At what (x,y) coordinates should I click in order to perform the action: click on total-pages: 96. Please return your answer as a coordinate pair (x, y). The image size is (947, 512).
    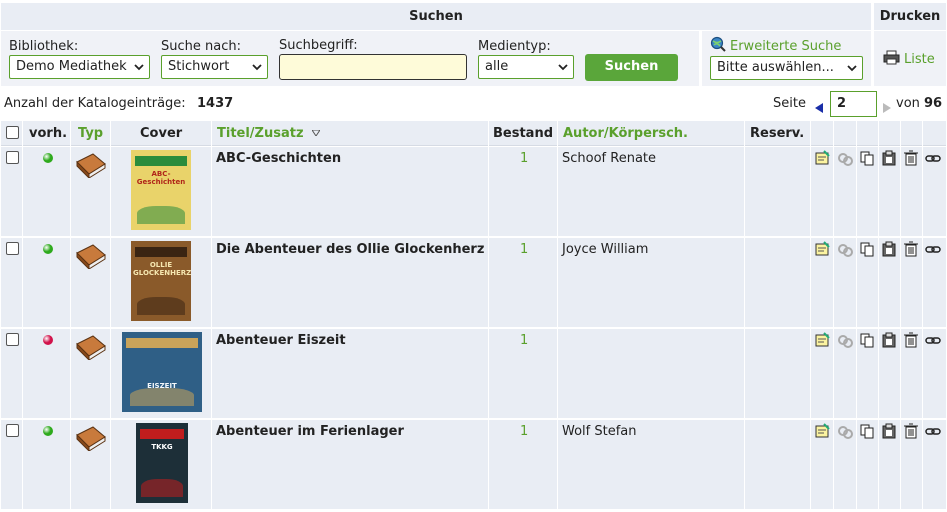
    Looking at the image, I should click on (933, 103).